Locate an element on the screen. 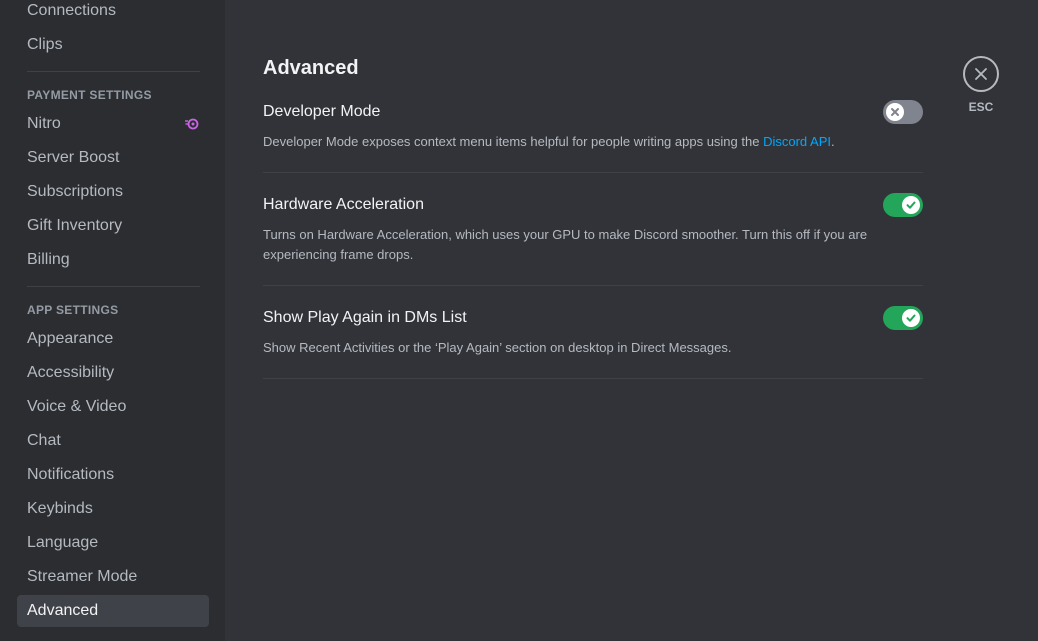 This screenshot has width=1038, height=641. sidebar-item-streamer-mode: Streamer Mode is located at coordinates (113, 577).